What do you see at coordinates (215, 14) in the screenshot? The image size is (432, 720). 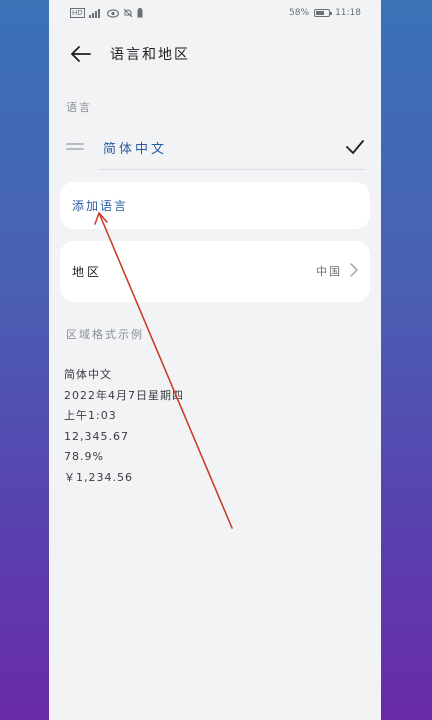 I see `status-bar: HD 58% 11:18` at bounding box center [215, 14].